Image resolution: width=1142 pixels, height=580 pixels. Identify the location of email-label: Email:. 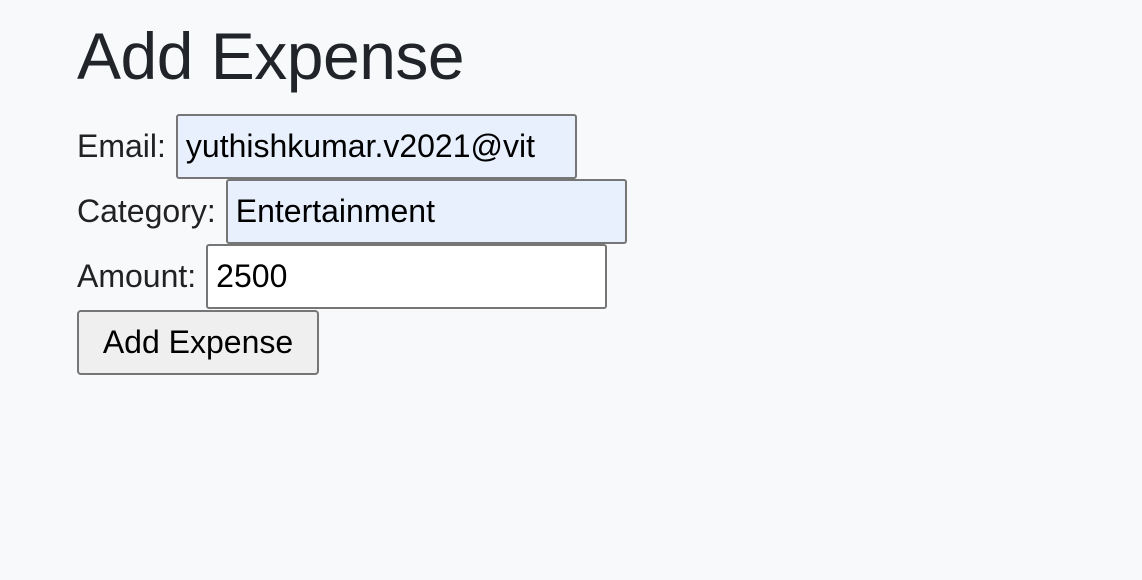
(121, 146).